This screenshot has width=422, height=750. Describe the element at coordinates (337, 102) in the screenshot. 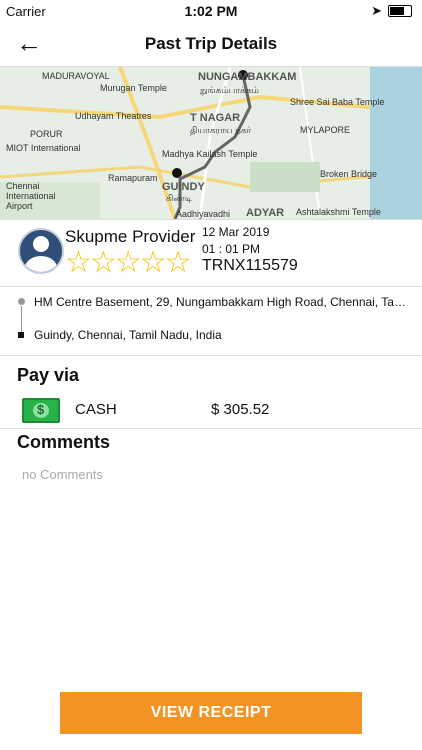

I see `map-label: Shree Sai Baba Temple` at that location.